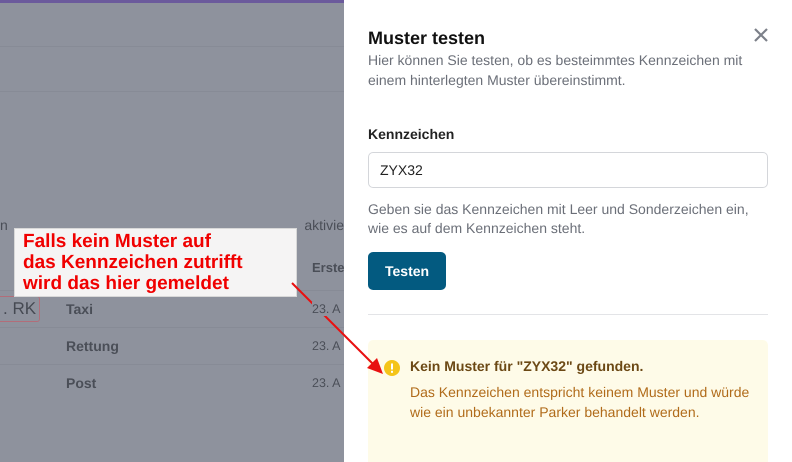 The image size is (792, 462). What do you see at coordinates (93, 346) in the screenshot?
I see `table-cell-text: Rettung` at bounding box center [93, 346].